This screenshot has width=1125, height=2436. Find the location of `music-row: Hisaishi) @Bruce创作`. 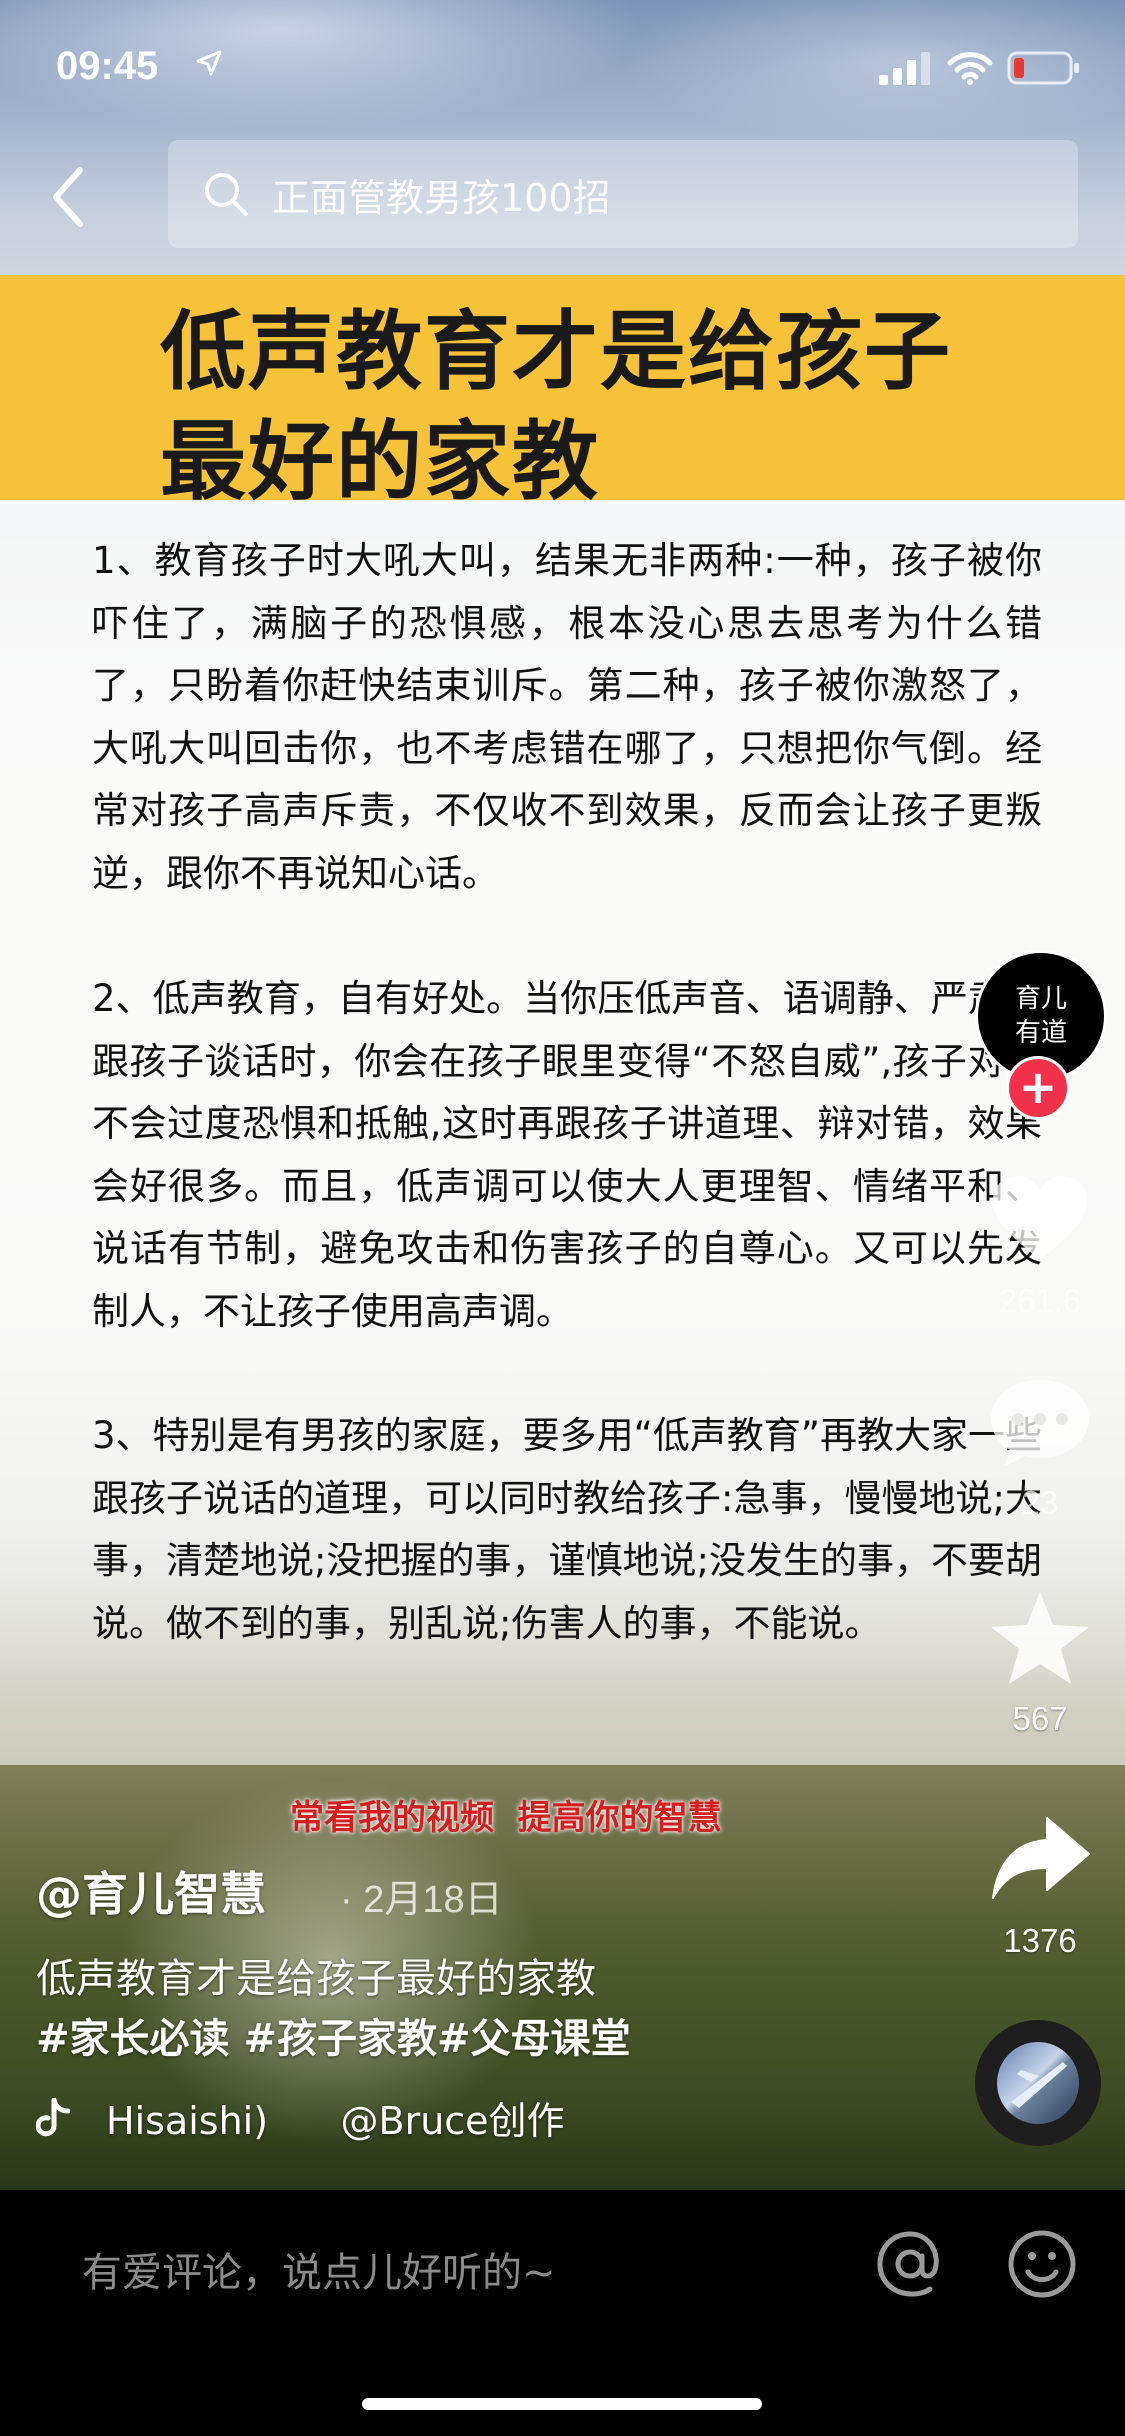

music-row: Hisaishi) @Bruce创作 is located at coordinates (300, 2117).